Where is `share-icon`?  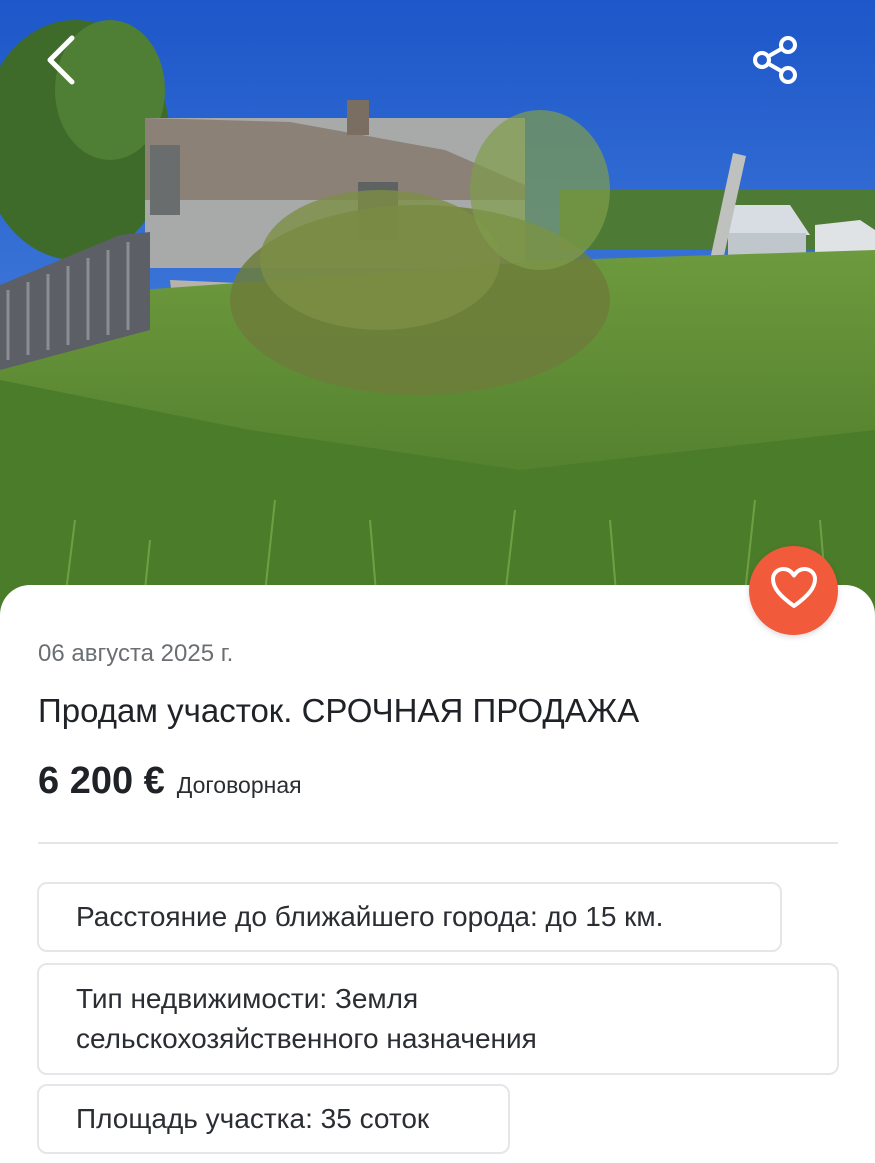 share-icon is located at coordinates (776, 62).